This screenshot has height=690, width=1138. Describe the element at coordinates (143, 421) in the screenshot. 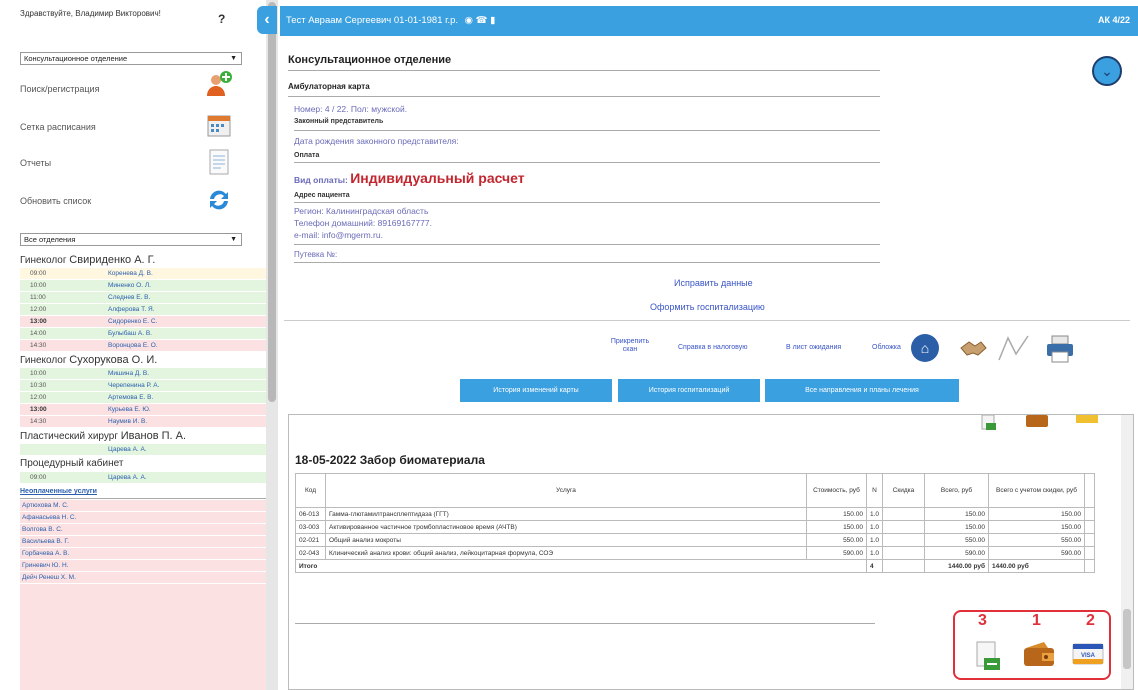

I see `schedule-slot: 14:30 Наумив И. В.` at that location.